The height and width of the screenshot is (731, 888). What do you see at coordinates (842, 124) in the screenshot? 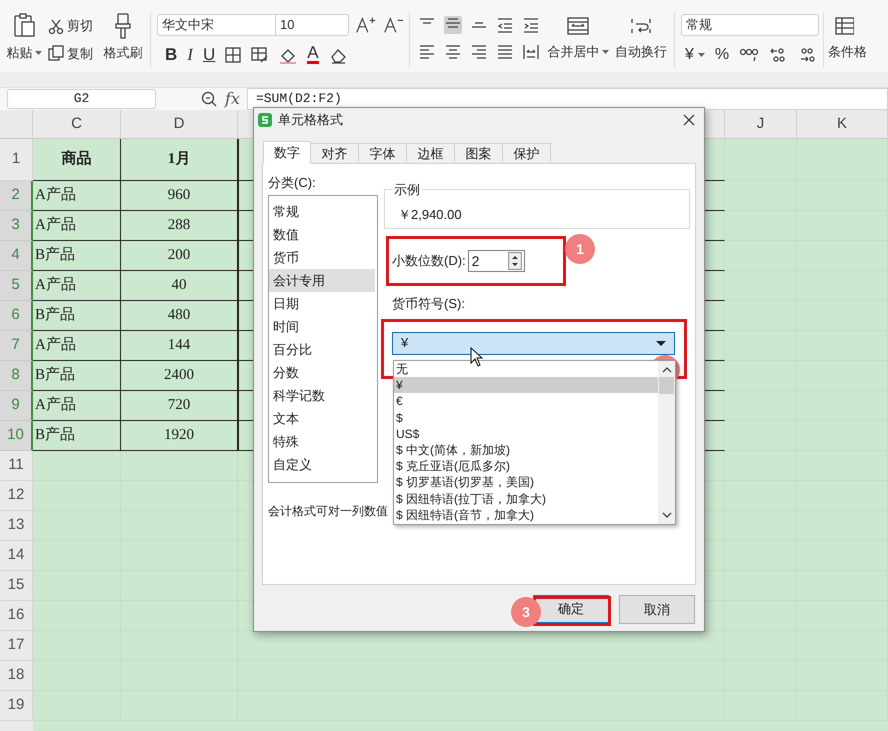
I see `column-header: K` at bounding box center [842, 124].